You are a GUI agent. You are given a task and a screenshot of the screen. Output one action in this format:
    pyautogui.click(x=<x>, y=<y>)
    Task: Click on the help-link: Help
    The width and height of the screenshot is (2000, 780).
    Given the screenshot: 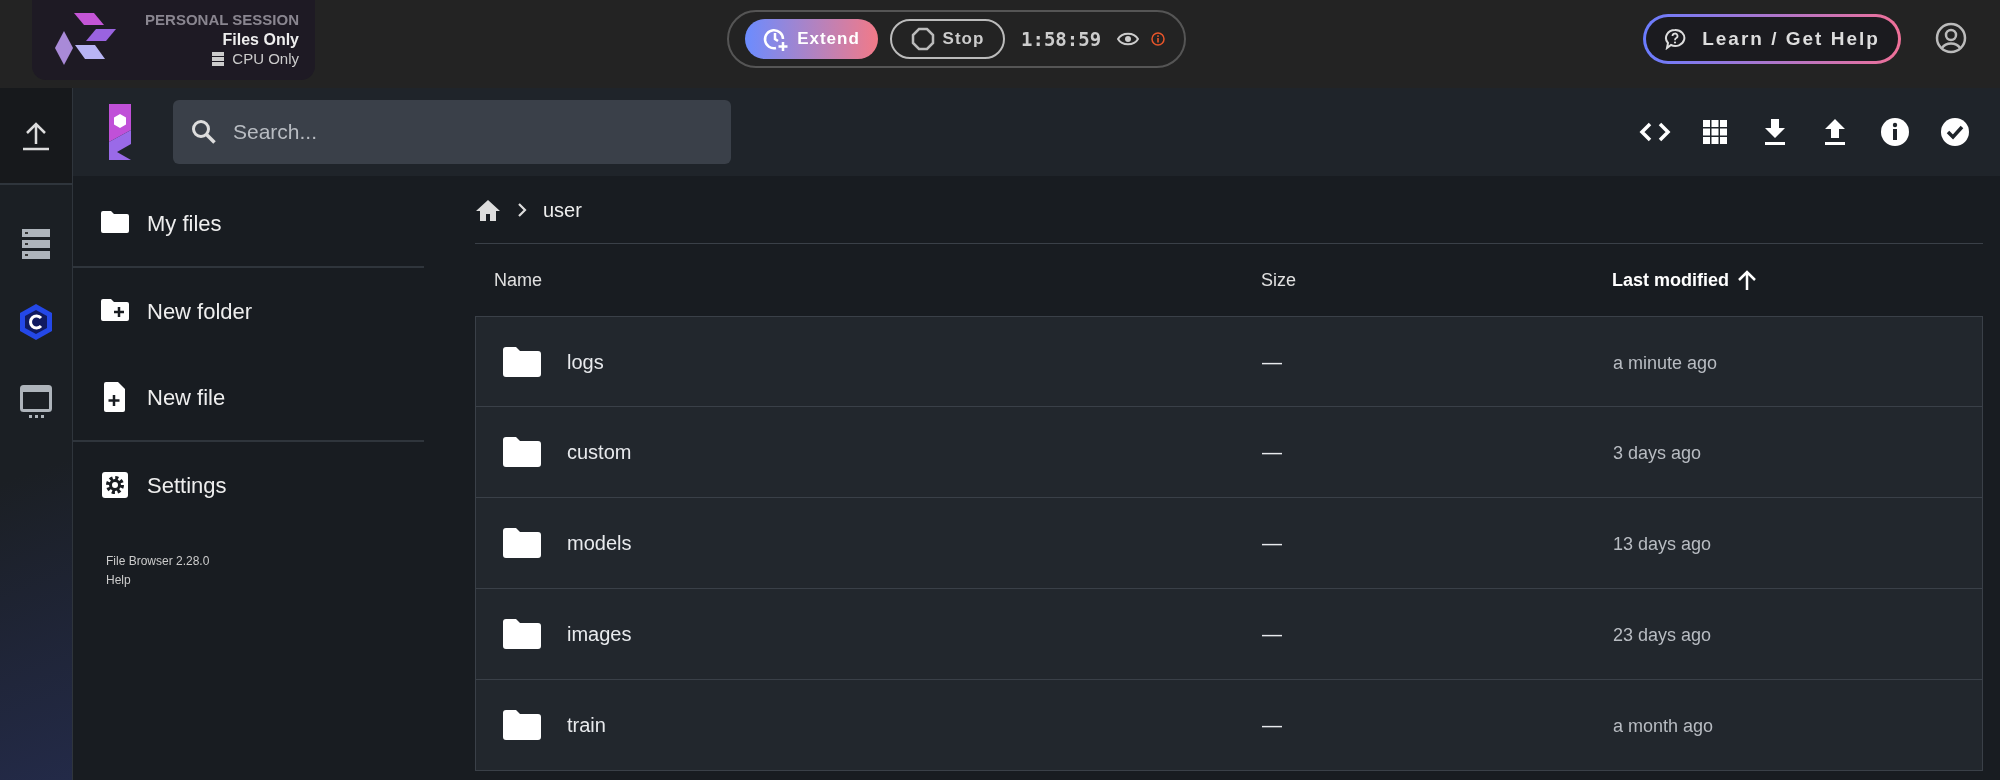 What is the action you would take?
    pyautogui.click(x=268, y=581)
    